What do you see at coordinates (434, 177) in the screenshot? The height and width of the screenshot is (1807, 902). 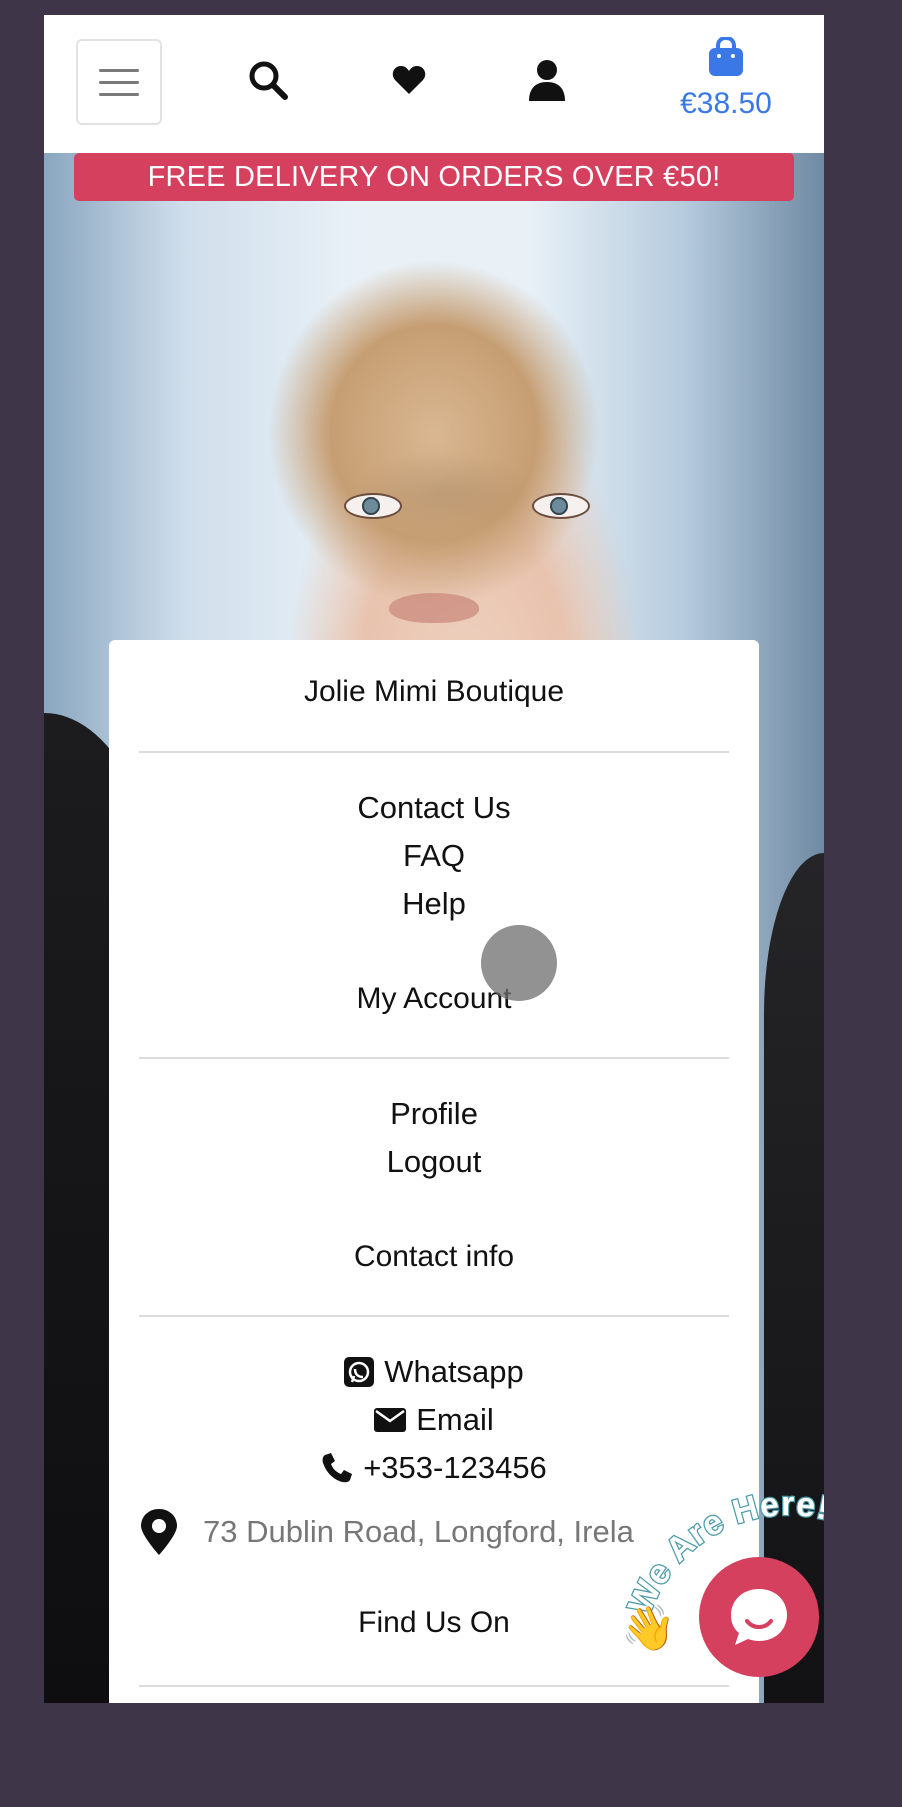 I see `free-delivery-banner: FREE DELIVERY ON ORDERS OVER €50!` at bounding box center [434, 177].